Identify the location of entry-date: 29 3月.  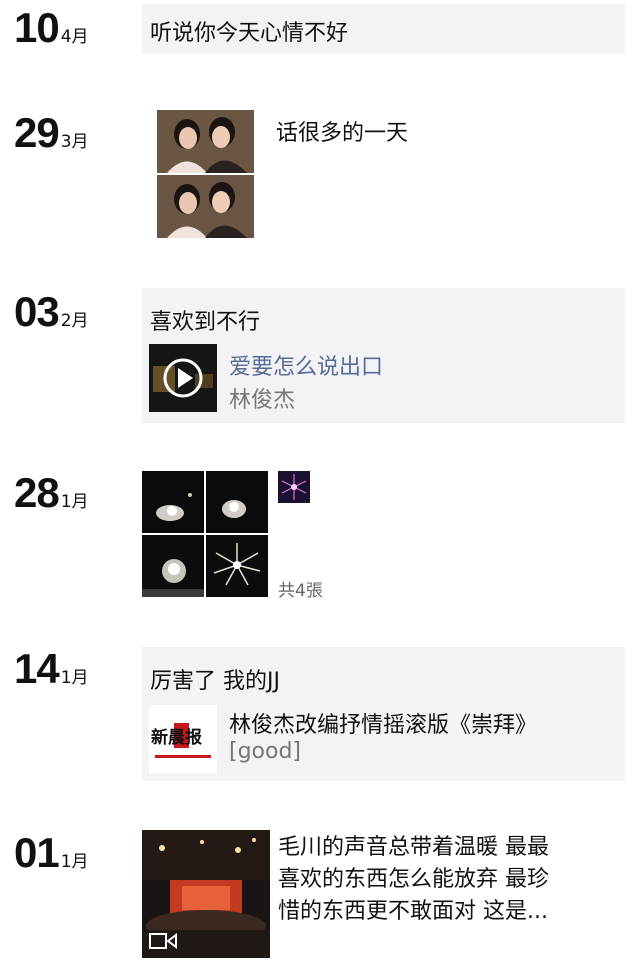
(51, 133).